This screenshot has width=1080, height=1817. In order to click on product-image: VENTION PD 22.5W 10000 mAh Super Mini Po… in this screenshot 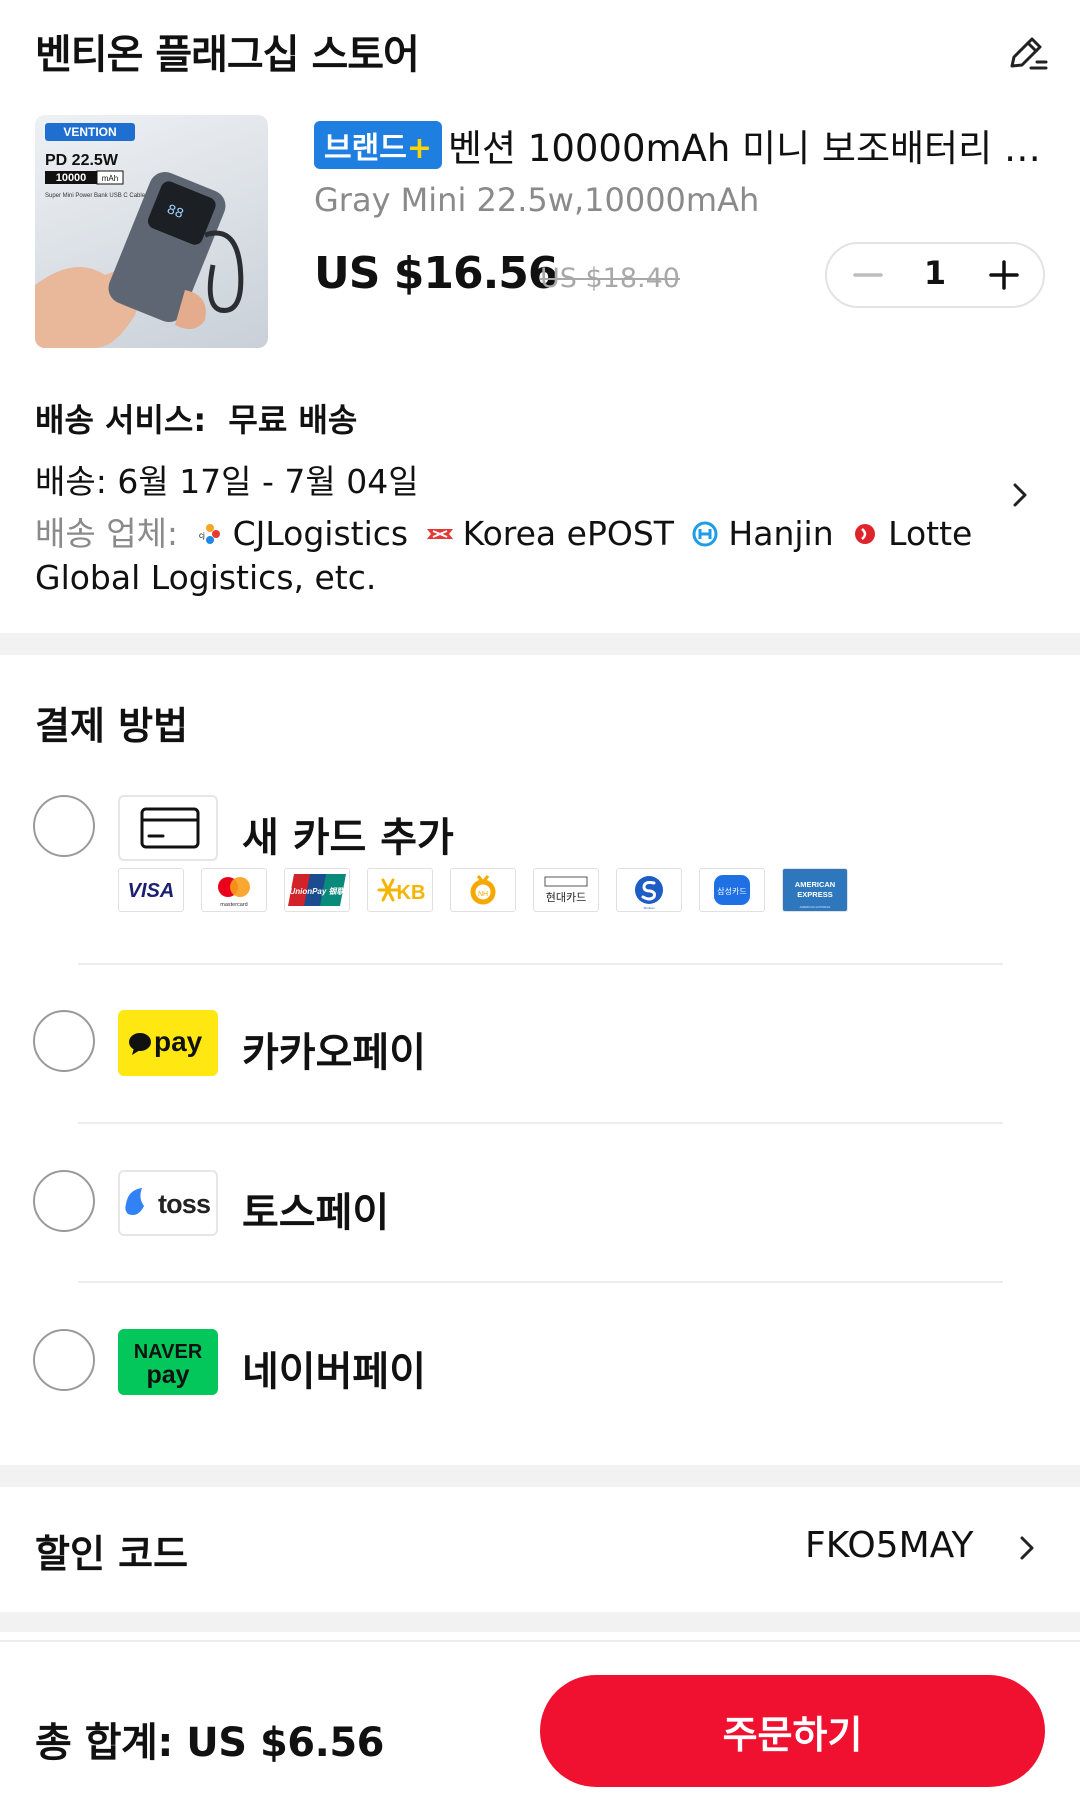, I will do `click(151, 231)`.